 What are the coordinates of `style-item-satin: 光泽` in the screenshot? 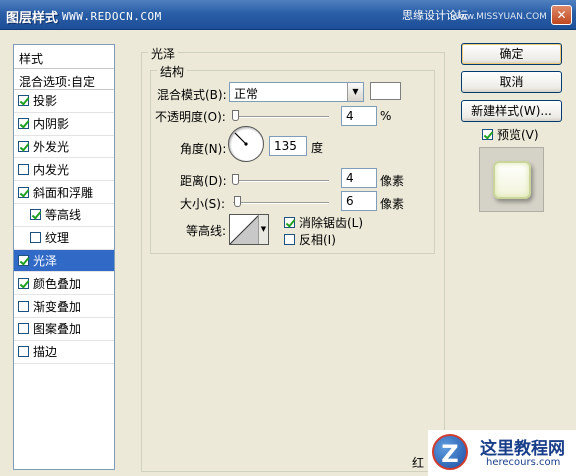 It's located at (64, 261).